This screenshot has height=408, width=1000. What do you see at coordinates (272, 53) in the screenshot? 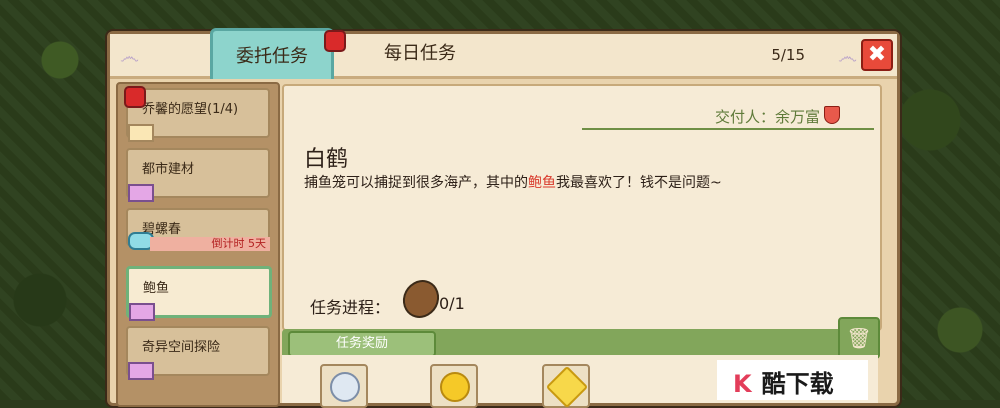
I see `tab-commission: 委托任务` at bounding box center [272, 53].